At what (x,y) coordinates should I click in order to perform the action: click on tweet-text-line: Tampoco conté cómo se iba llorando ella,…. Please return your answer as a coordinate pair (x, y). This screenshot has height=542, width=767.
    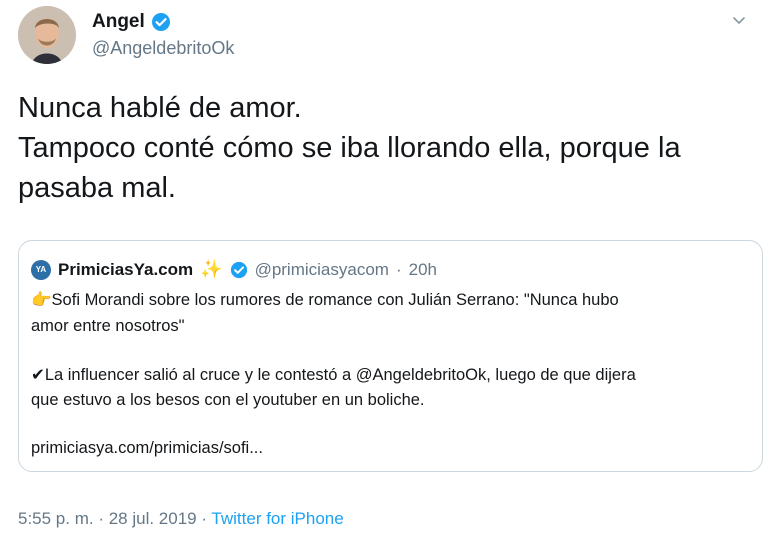
    Looking at the image, I should click on (349, 148).